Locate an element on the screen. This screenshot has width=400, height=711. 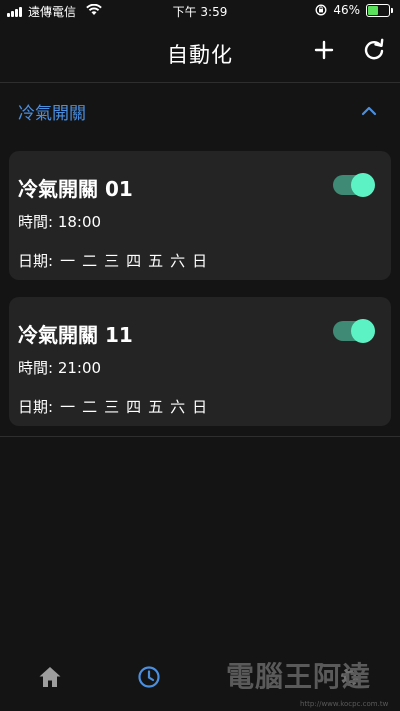
automation-time: 時間: 21:00 is located at coordinates (60, 368).